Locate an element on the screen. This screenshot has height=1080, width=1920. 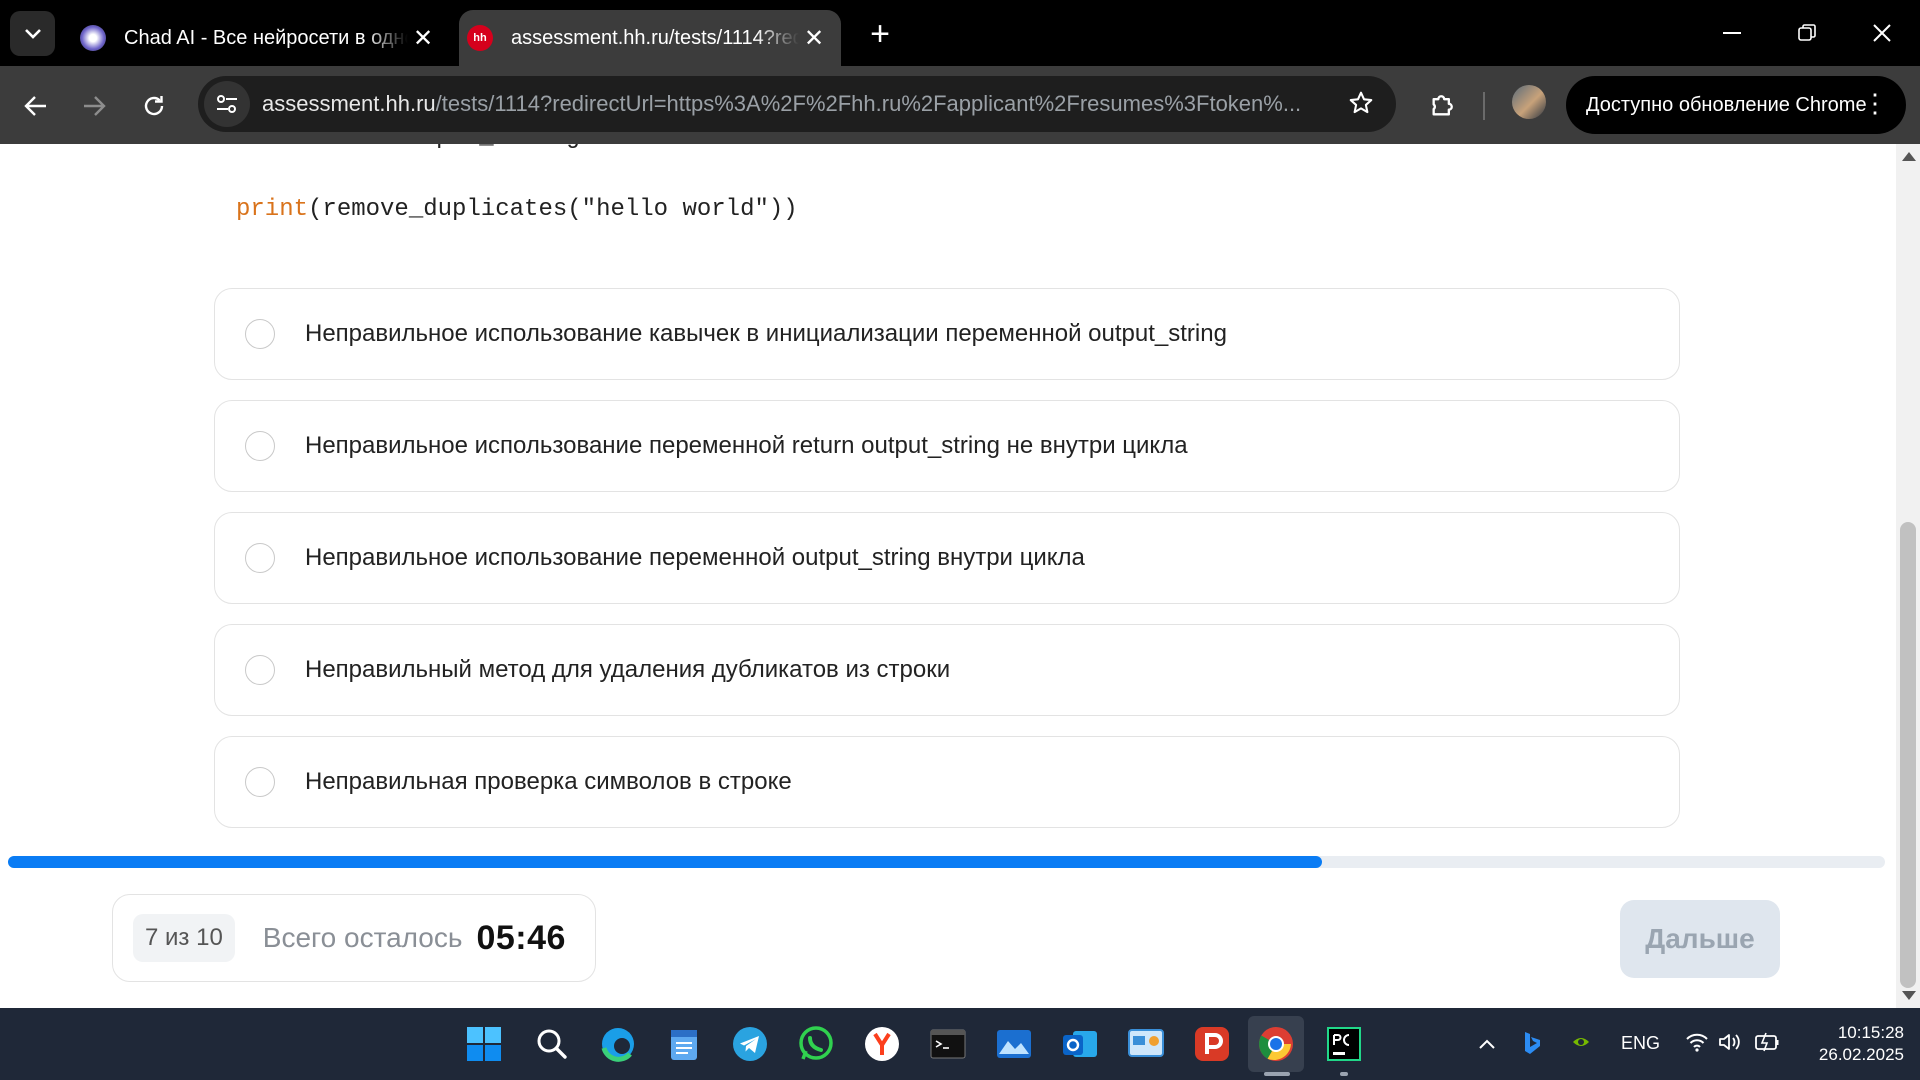
code-text: output_string is located at coordinates (479, 147).